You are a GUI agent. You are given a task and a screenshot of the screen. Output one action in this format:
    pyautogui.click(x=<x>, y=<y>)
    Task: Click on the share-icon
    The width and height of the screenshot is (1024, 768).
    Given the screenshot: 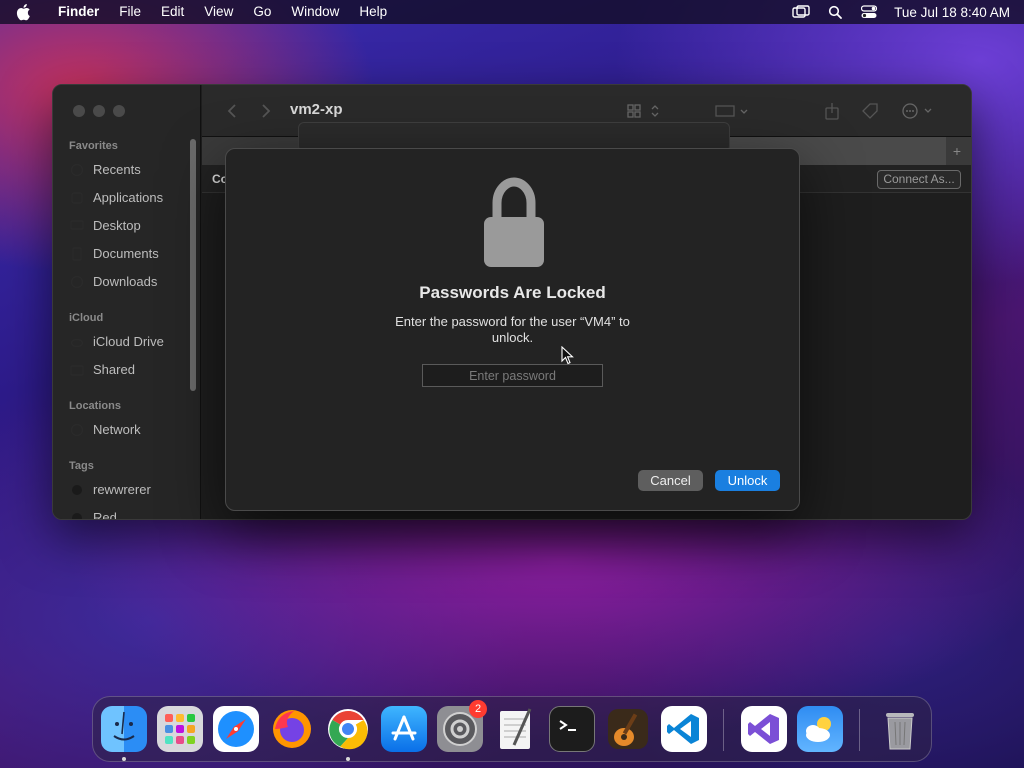 What is the action you would take?
    pyautogui.click(x=832, y=111)
    